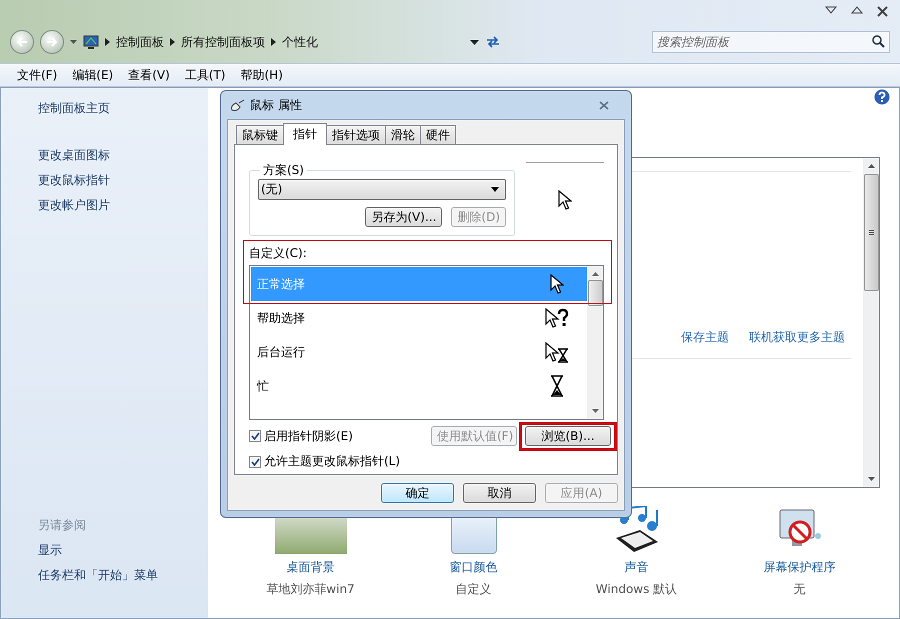 Image resolution: width=900 pixels, height=619 pixels. I want to click on cursor-list: 正常选择 帮助选择 后台运行 忙, so click(426, 342).